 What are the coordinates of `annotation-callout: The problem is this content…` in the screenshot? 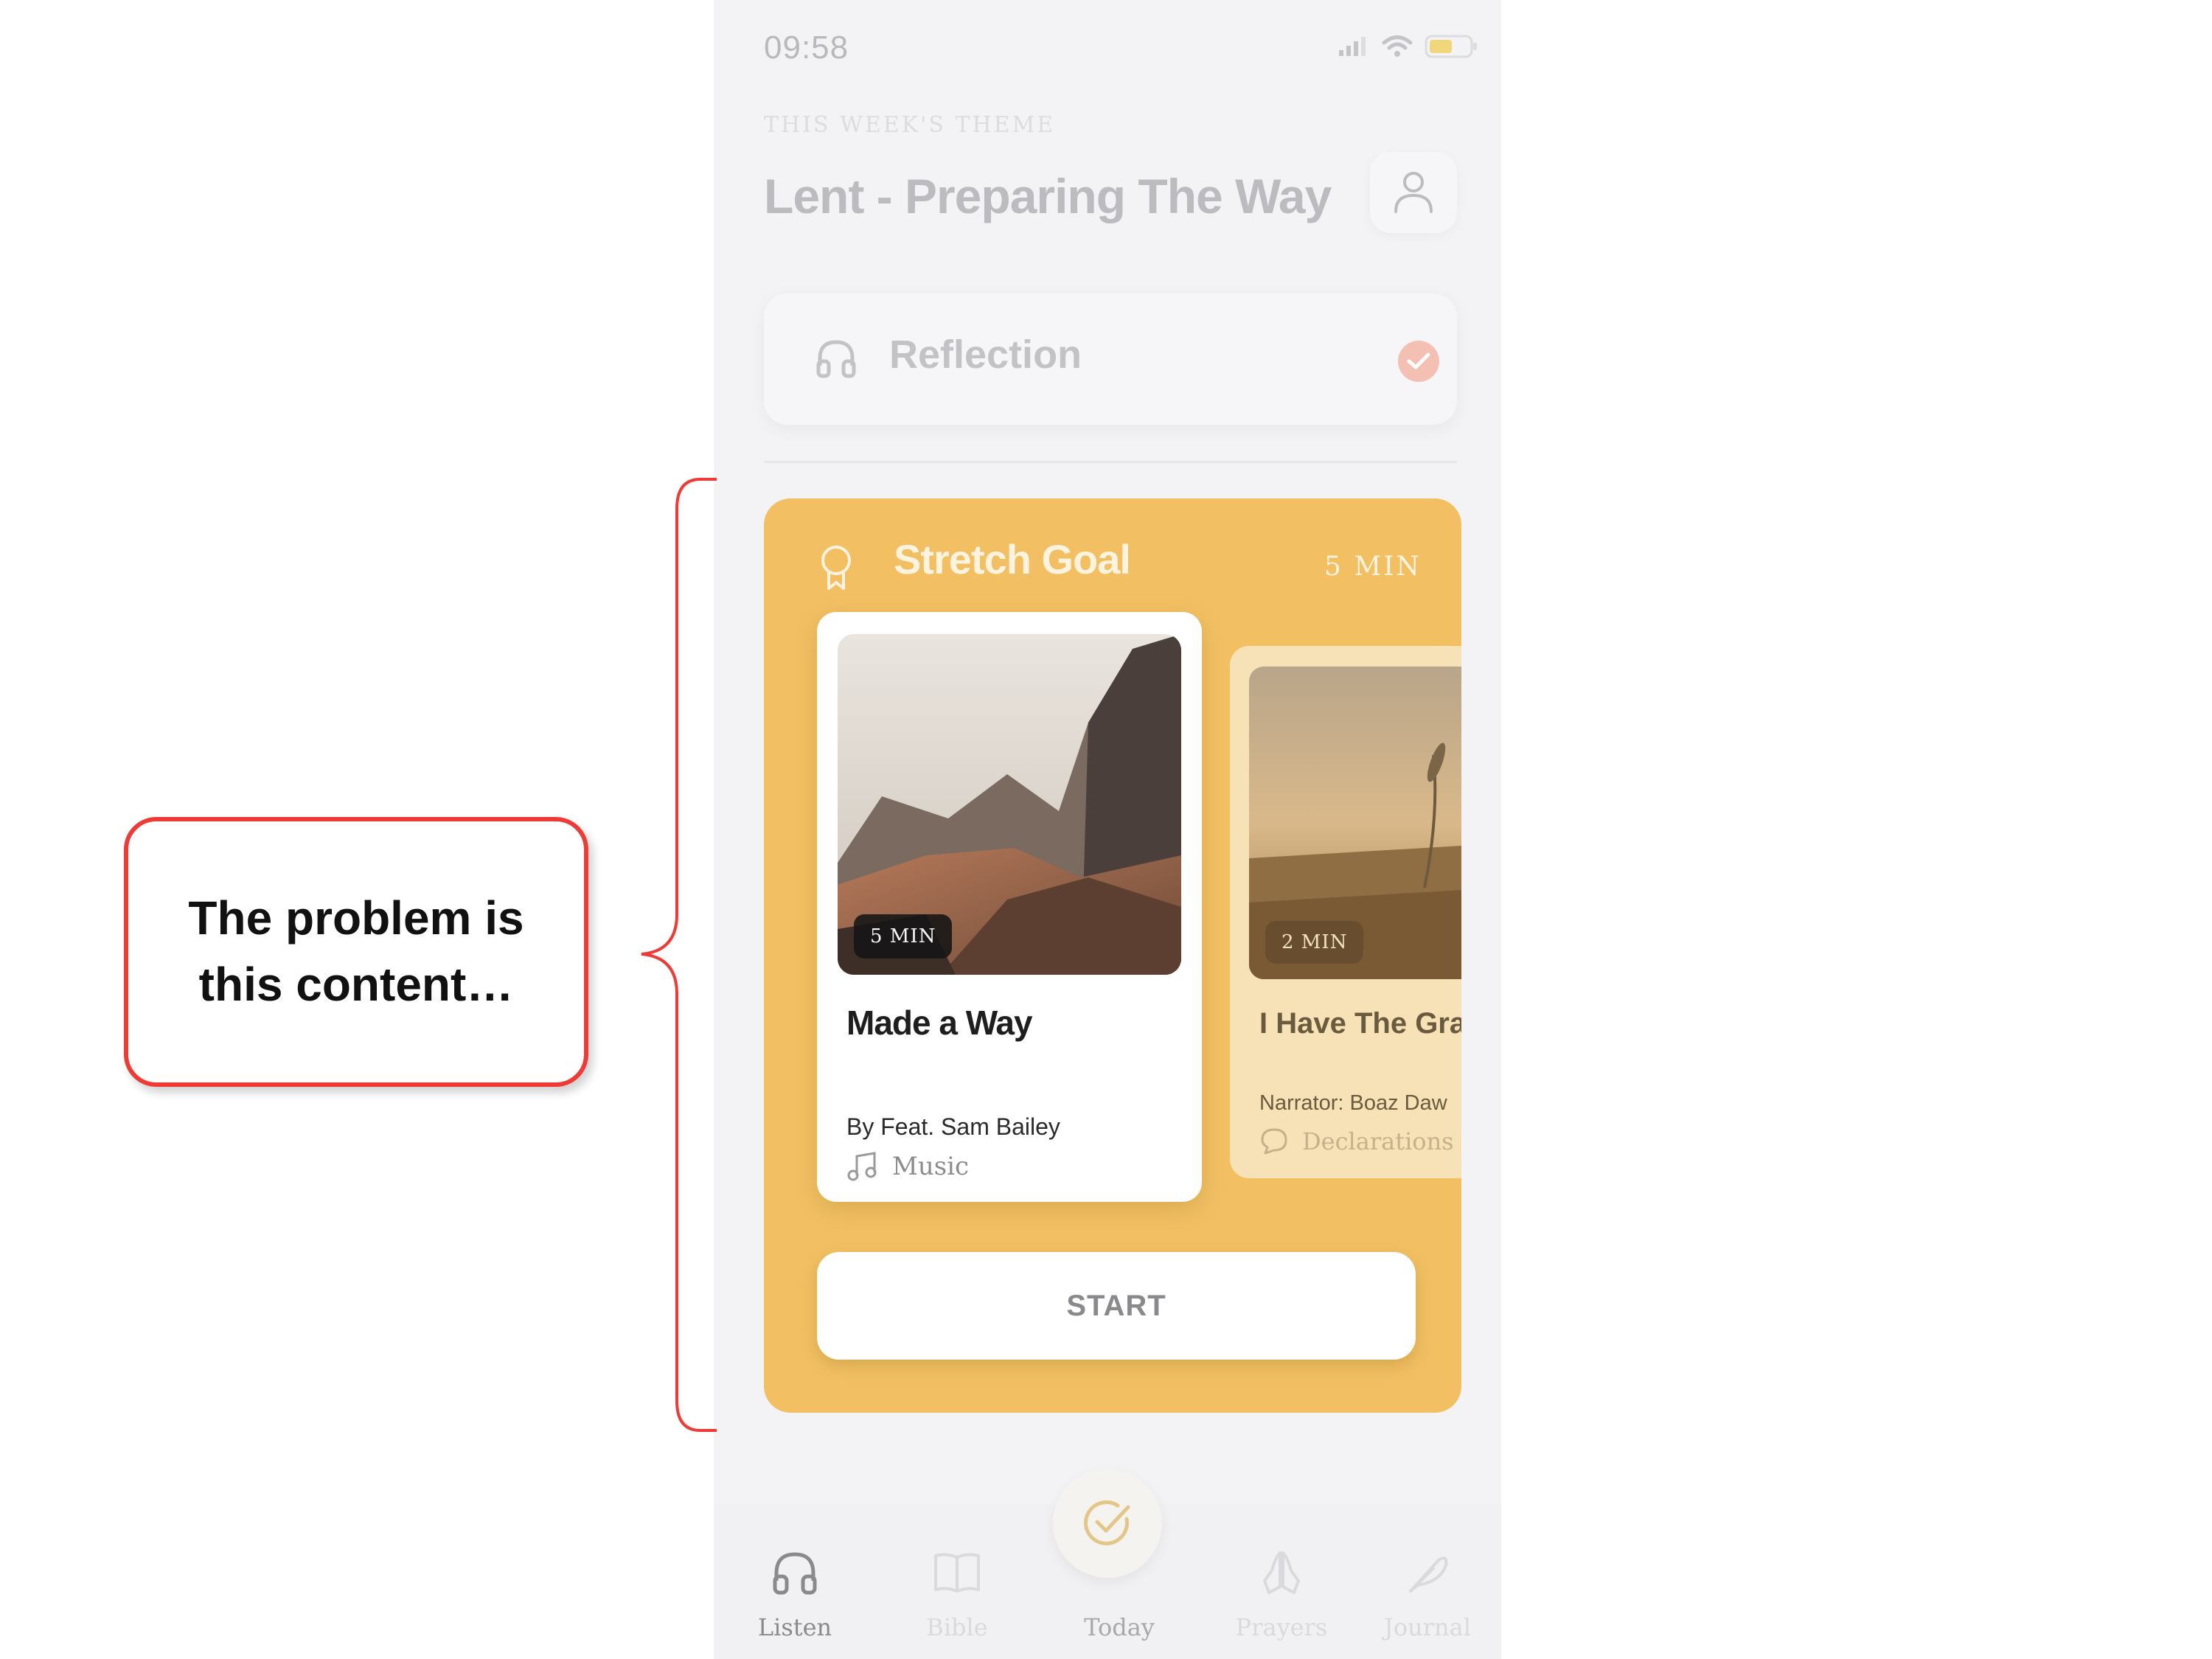 It's located at (356, 952).